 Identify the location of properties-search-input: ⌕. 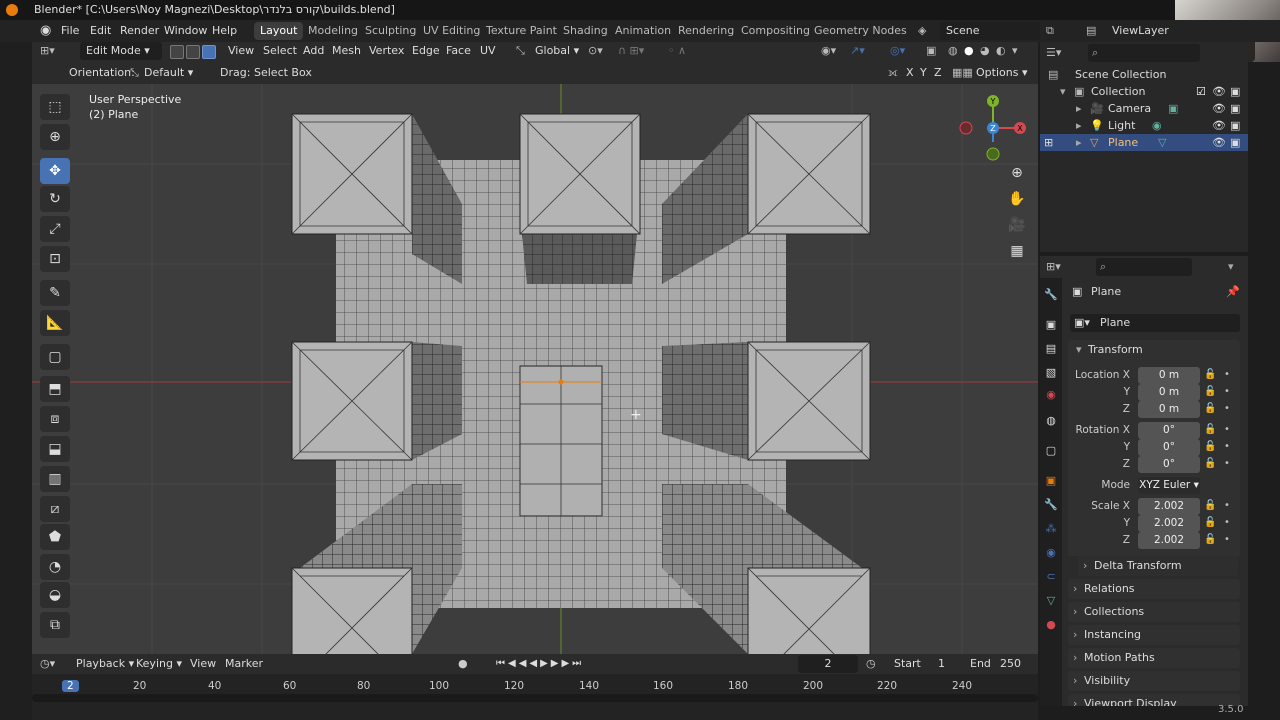
(1144, 267).